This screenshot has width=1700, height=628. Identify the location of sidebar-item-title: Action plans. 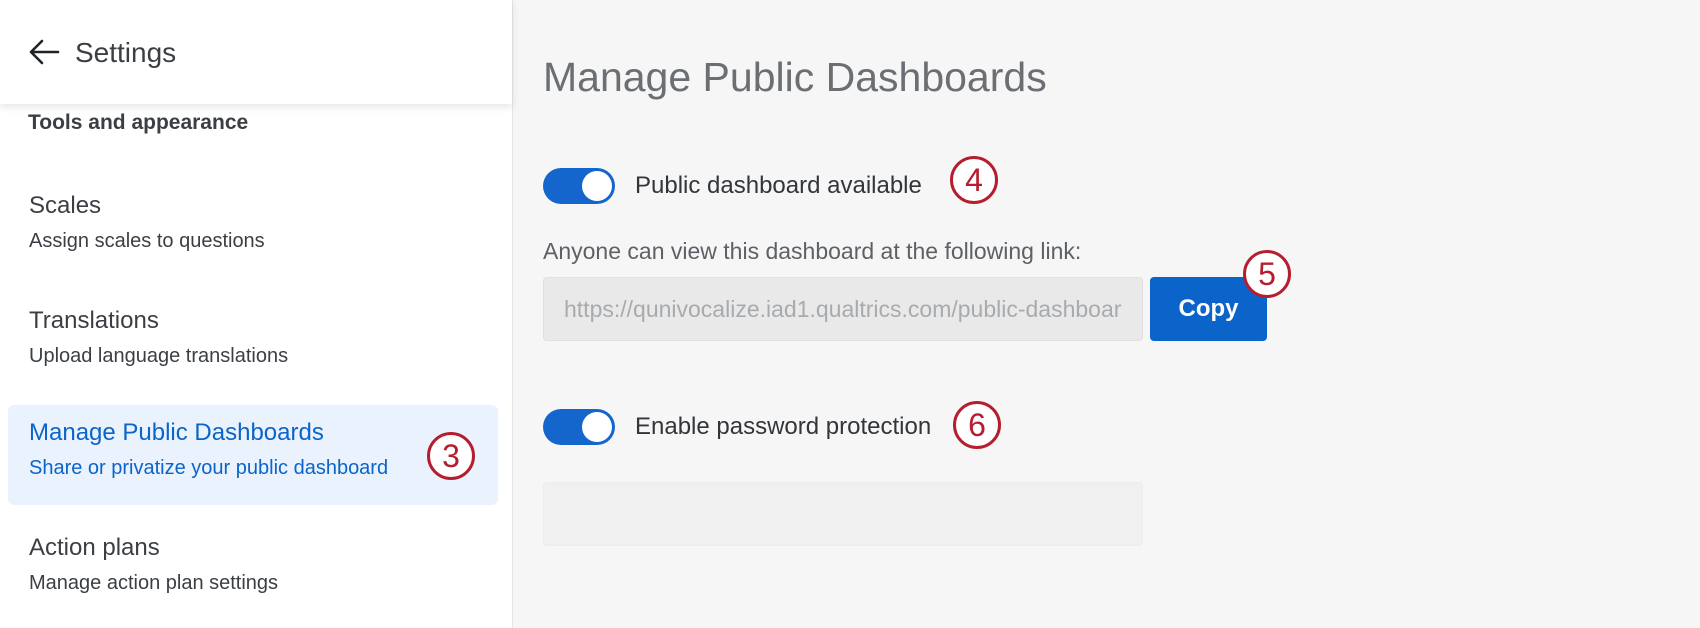
(94, 547).